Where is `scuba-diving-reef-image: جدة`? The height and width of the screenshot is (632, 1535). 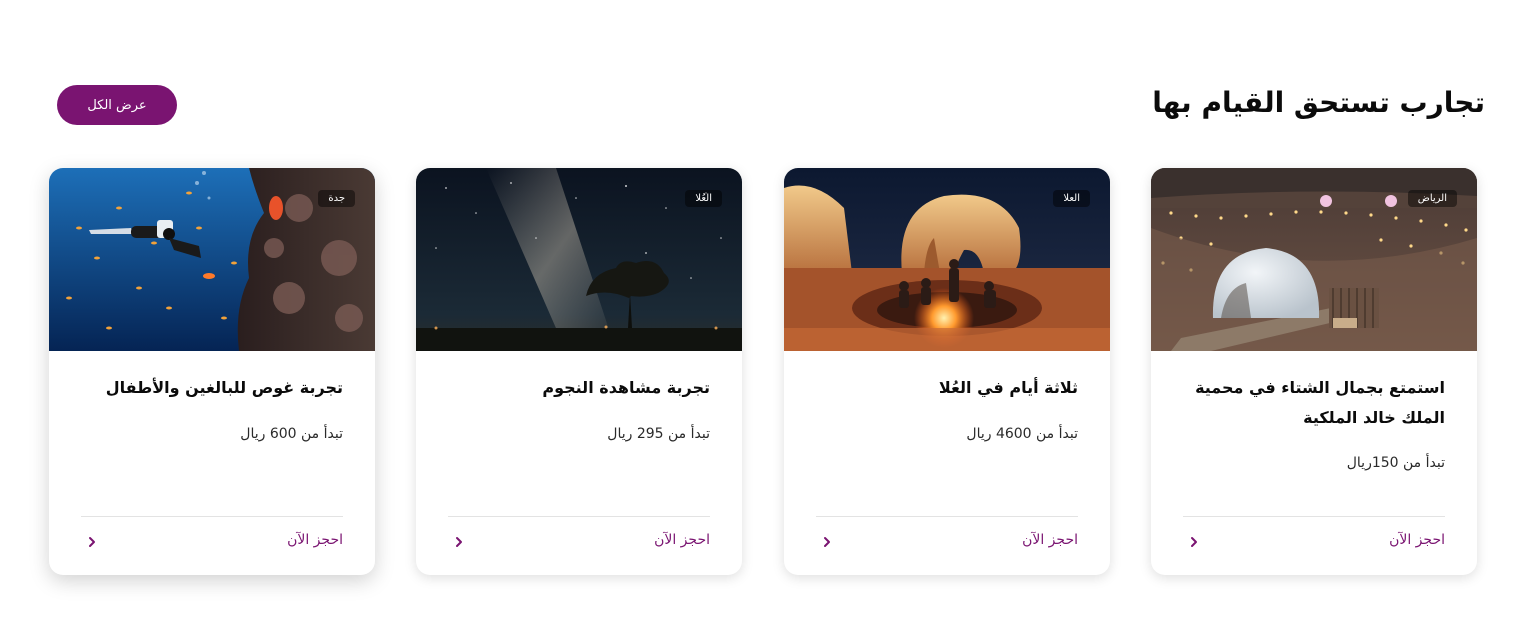 scuba-diving-reef-image: جدة is located at coordinates (212, 259).